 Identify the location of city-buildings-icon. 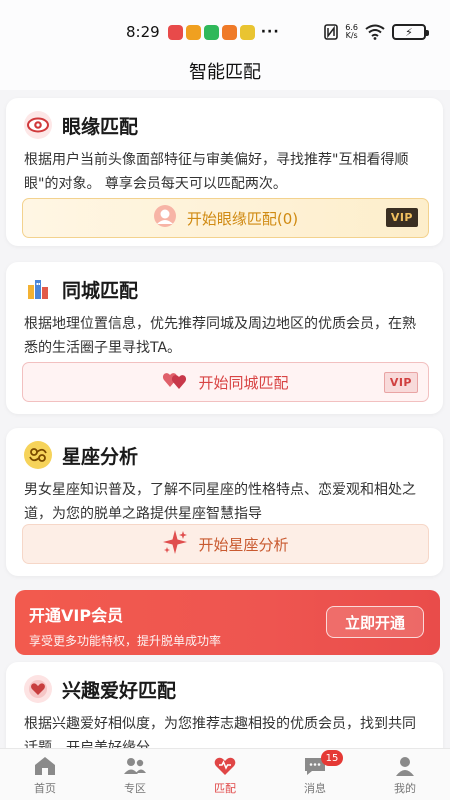
(38, 289).